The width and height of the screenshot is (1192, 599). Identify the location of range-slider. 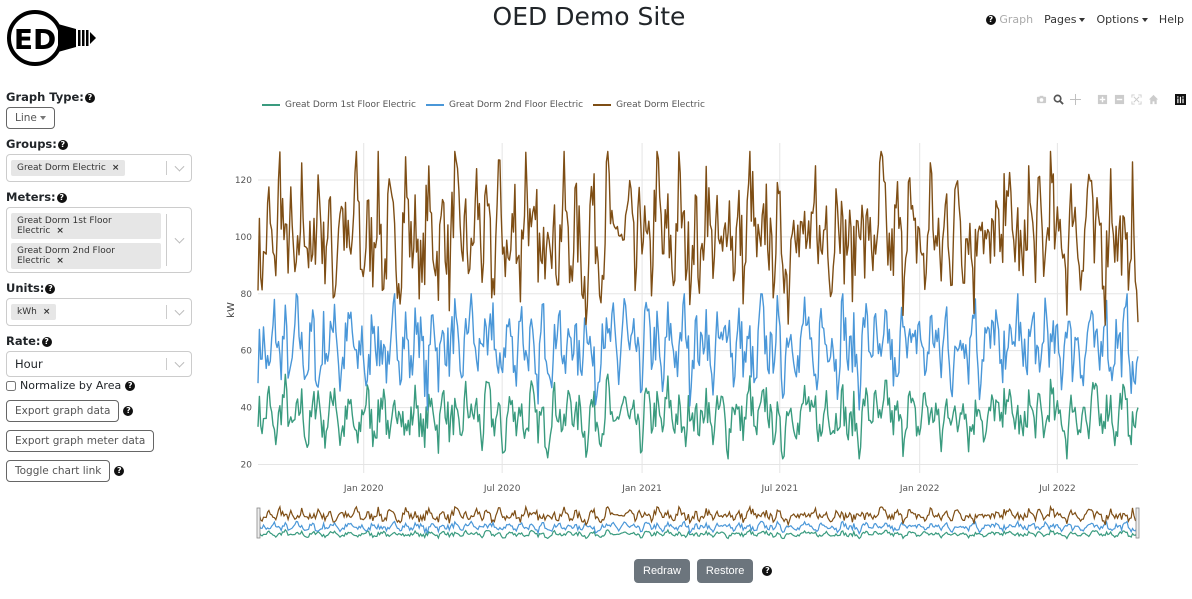
(698, 522).